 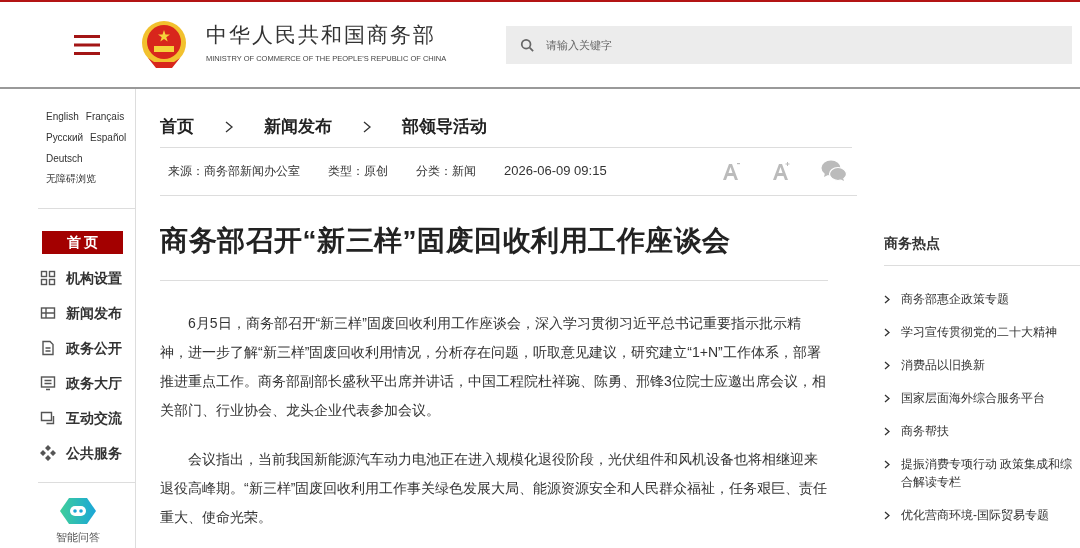 What do you see at coordinates (48, 418) in the screenshot?
I see `chat-icon` at bounding box center [48, 418].